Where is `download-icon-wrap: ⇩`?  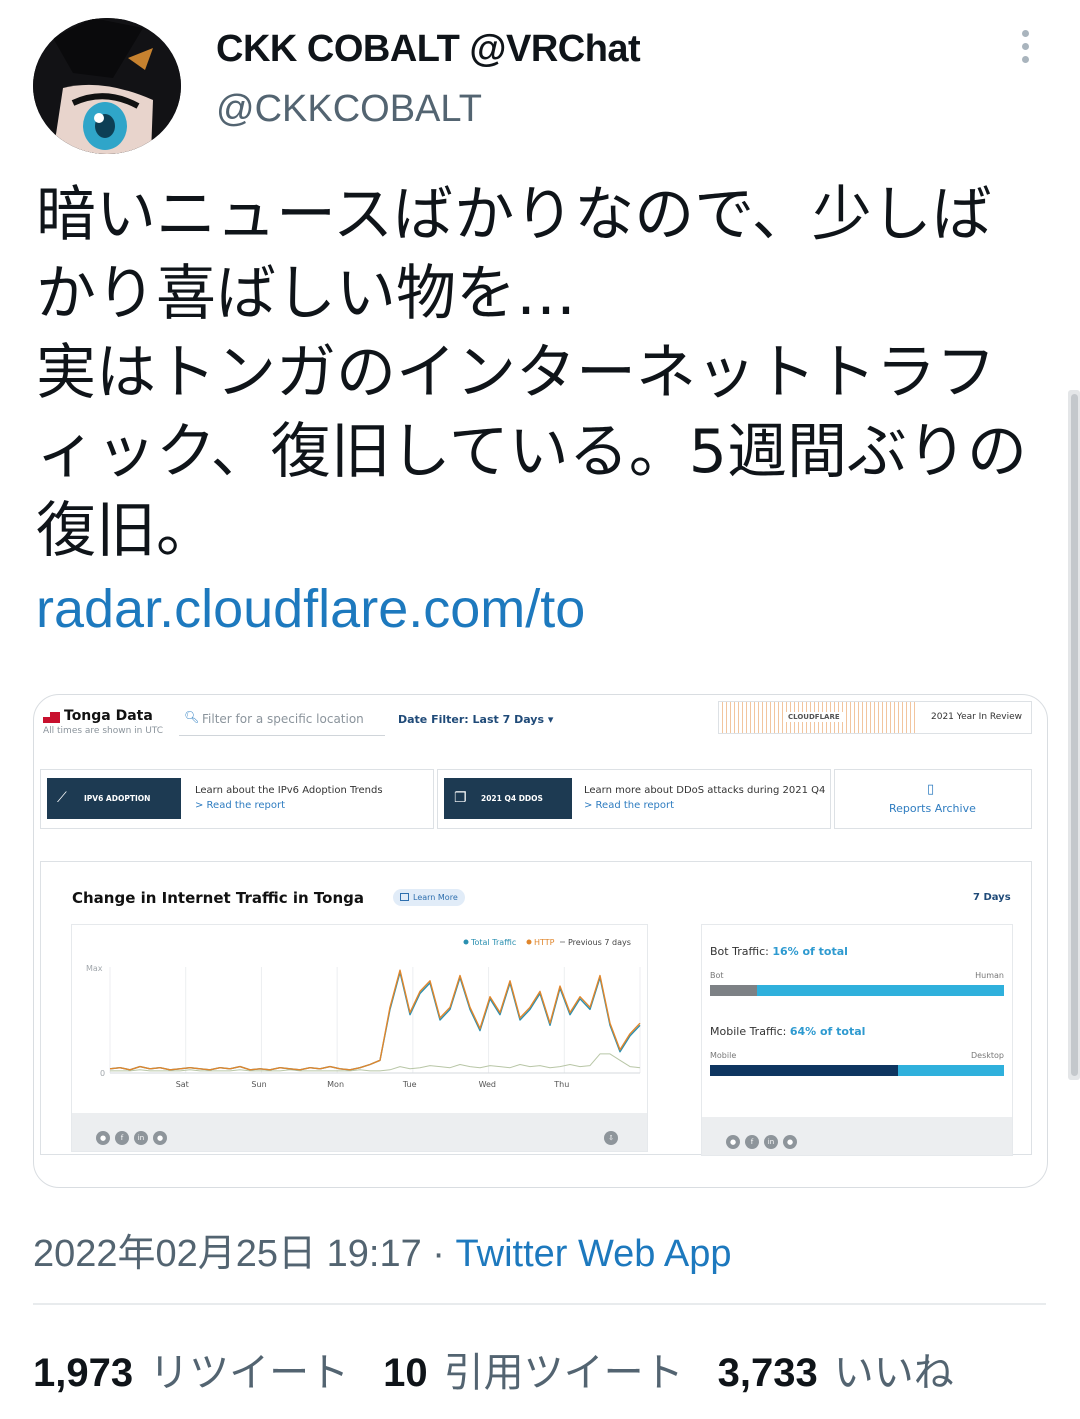 download-icon-wrap: ⇩ is located at coordinates (613, 1135).